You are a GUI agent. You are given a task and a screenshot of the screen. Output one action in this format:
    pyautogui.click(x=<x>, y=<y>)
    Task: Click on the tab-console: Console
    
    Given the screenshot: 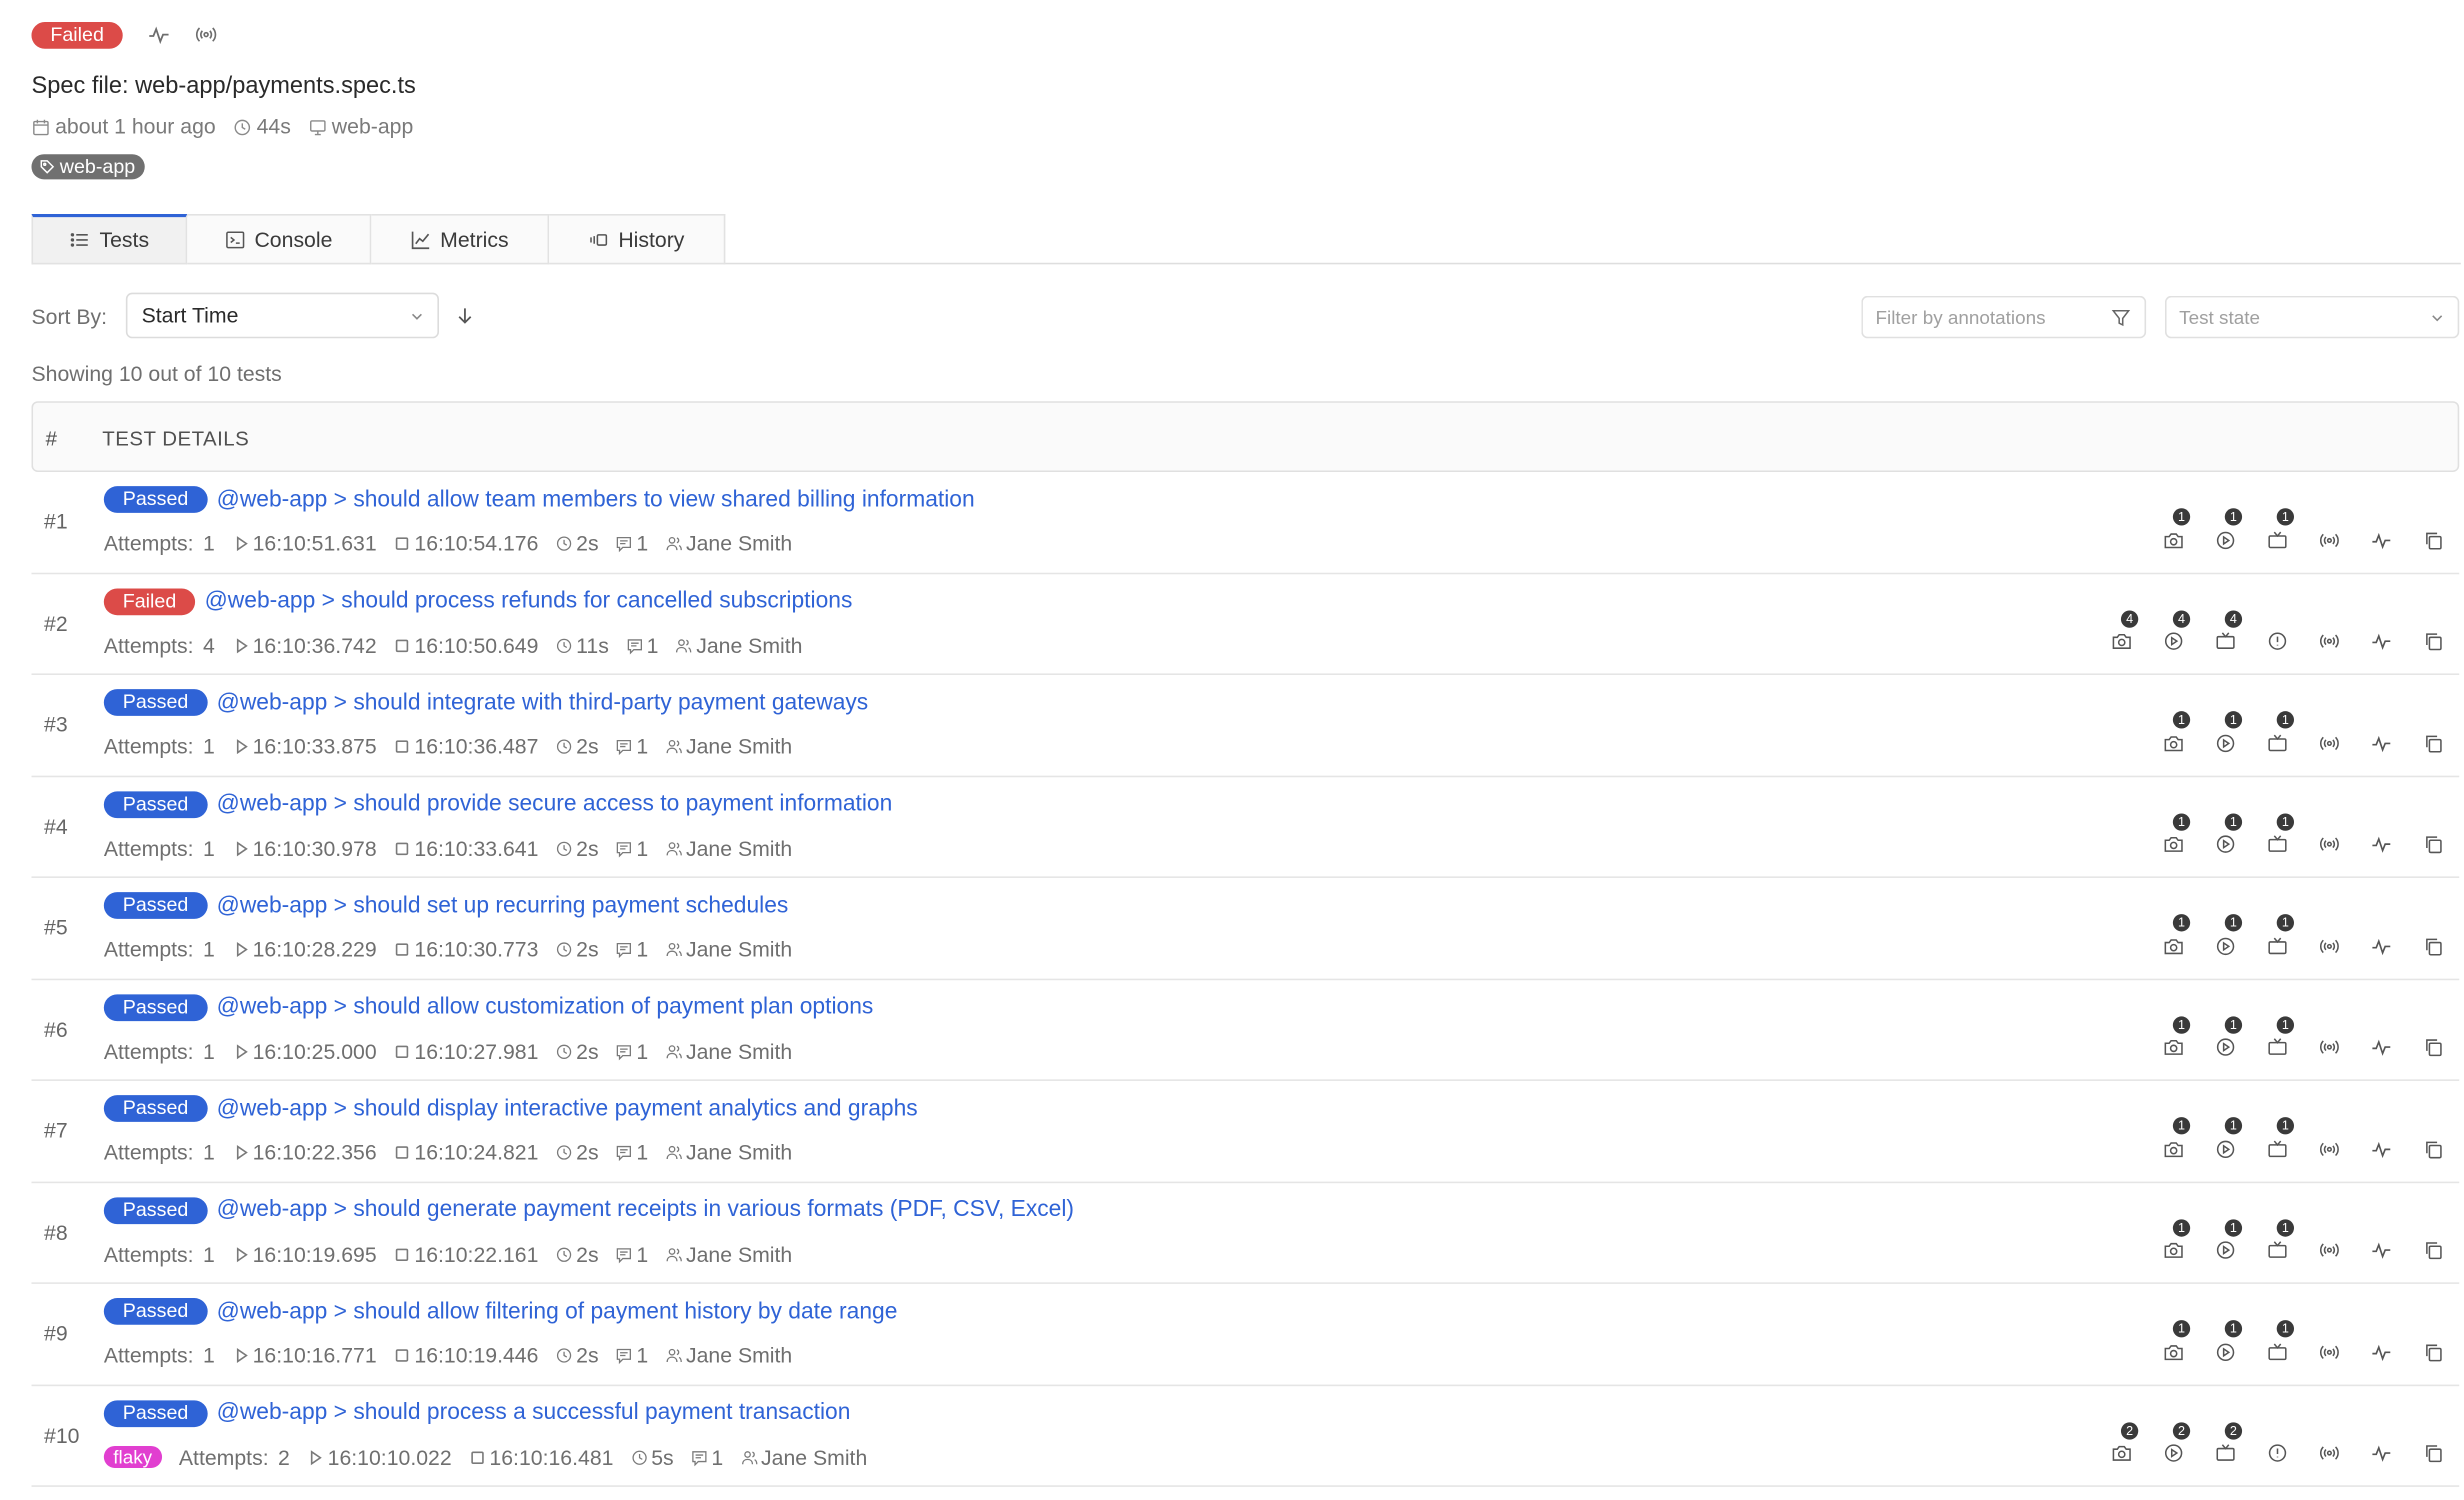 What is the action you would take?
    pyautogui.click(x=279, y=239)
    